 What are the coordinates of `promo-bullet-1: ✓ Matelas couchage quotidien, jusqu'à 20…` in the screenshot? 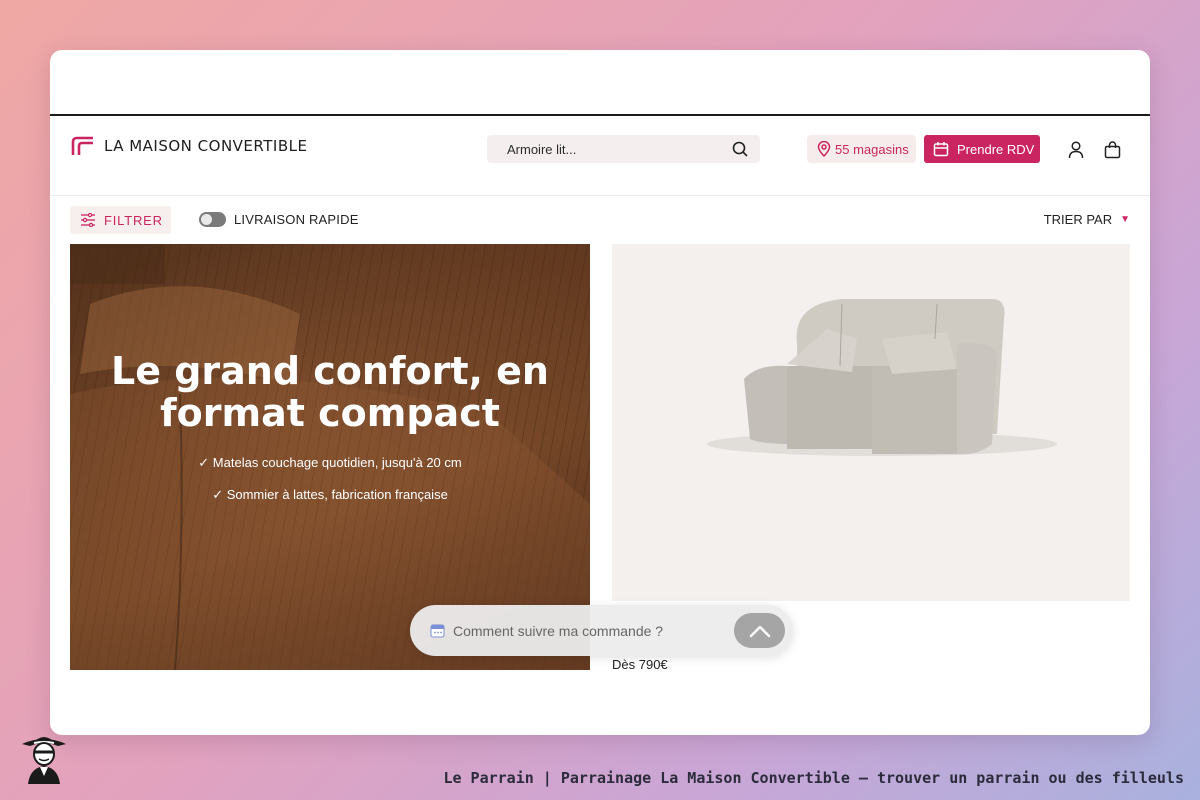 It's located at (330, 463).